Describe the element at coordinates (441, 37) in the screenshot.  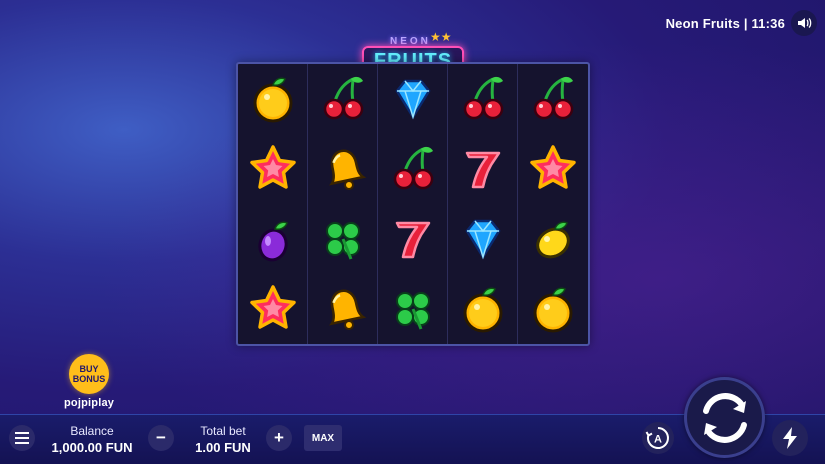
I see `logo-stars-icon: ★★` at that location.